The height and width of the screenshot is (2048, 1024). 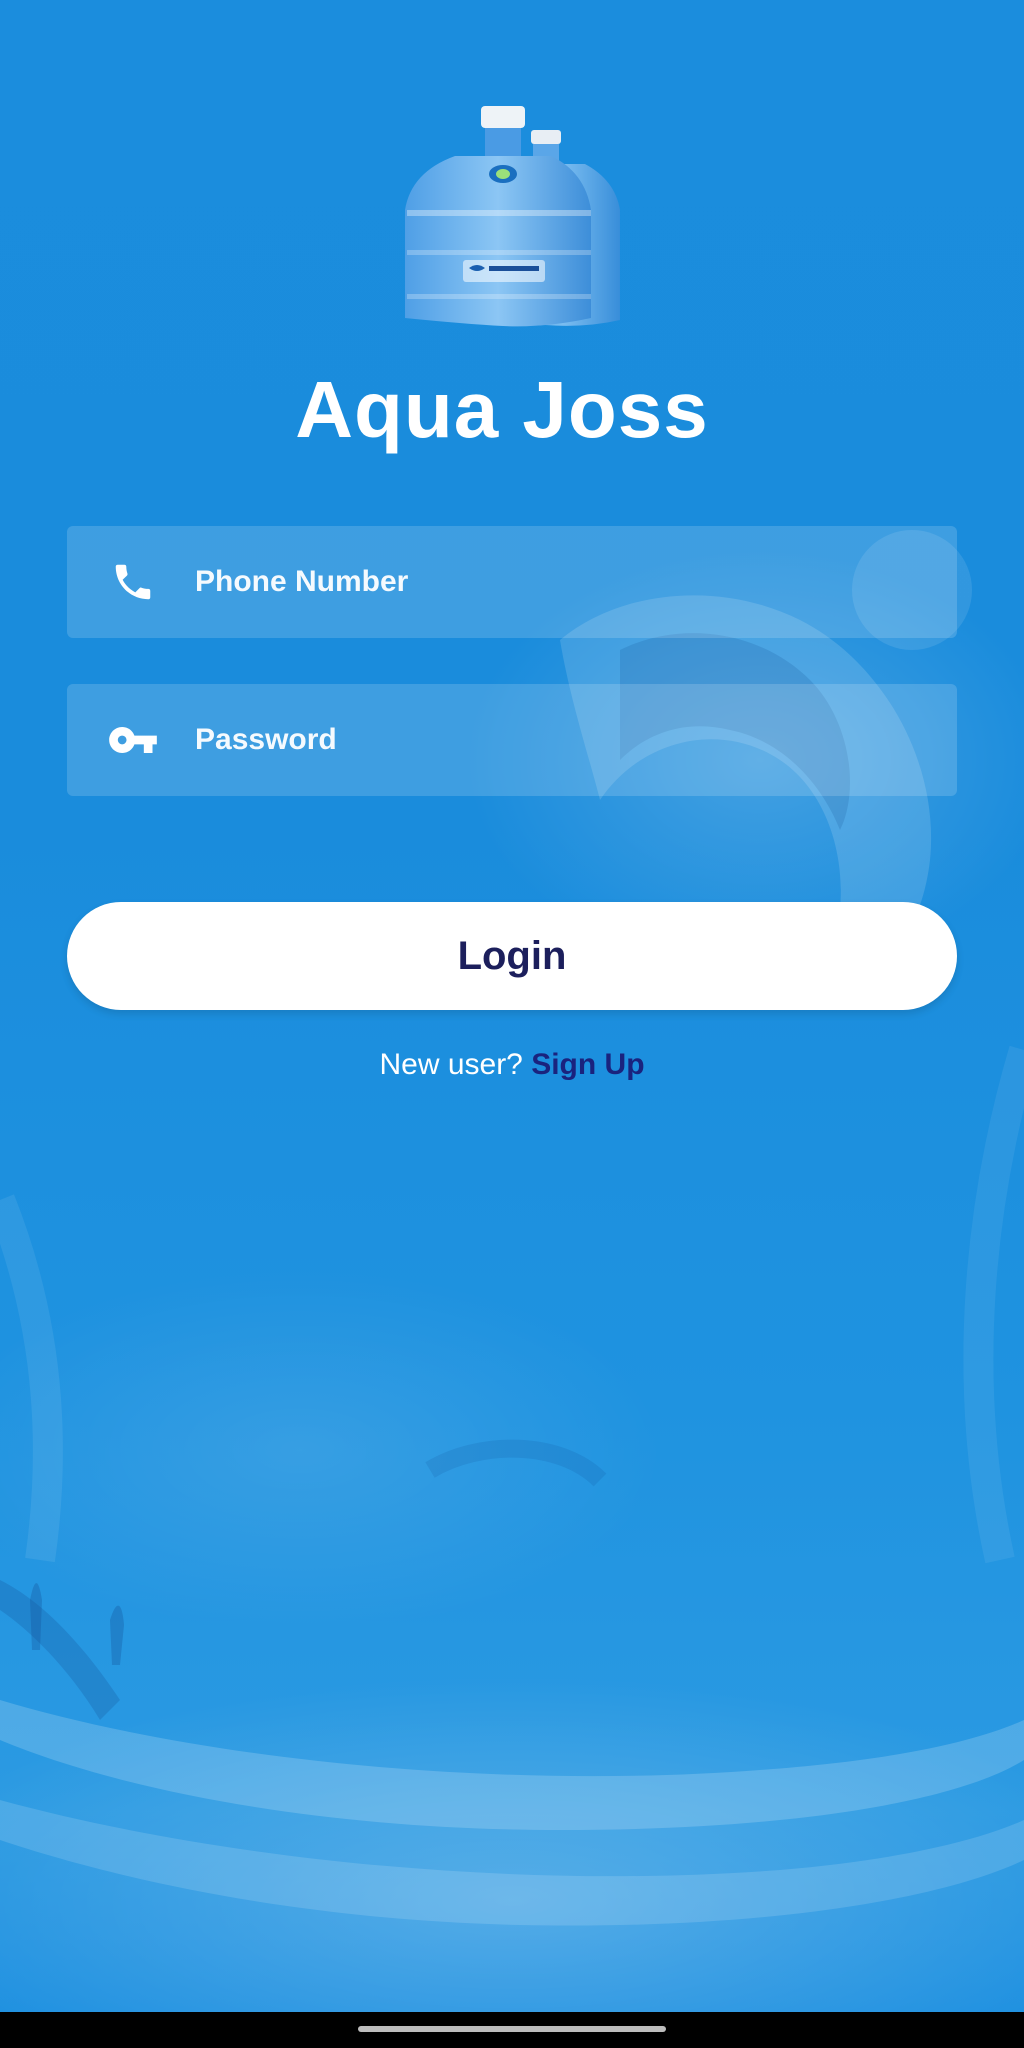 What do you see at coordinates (573, 740) in the screenshot?
I see `password-input` at bounding box center [573, 740].